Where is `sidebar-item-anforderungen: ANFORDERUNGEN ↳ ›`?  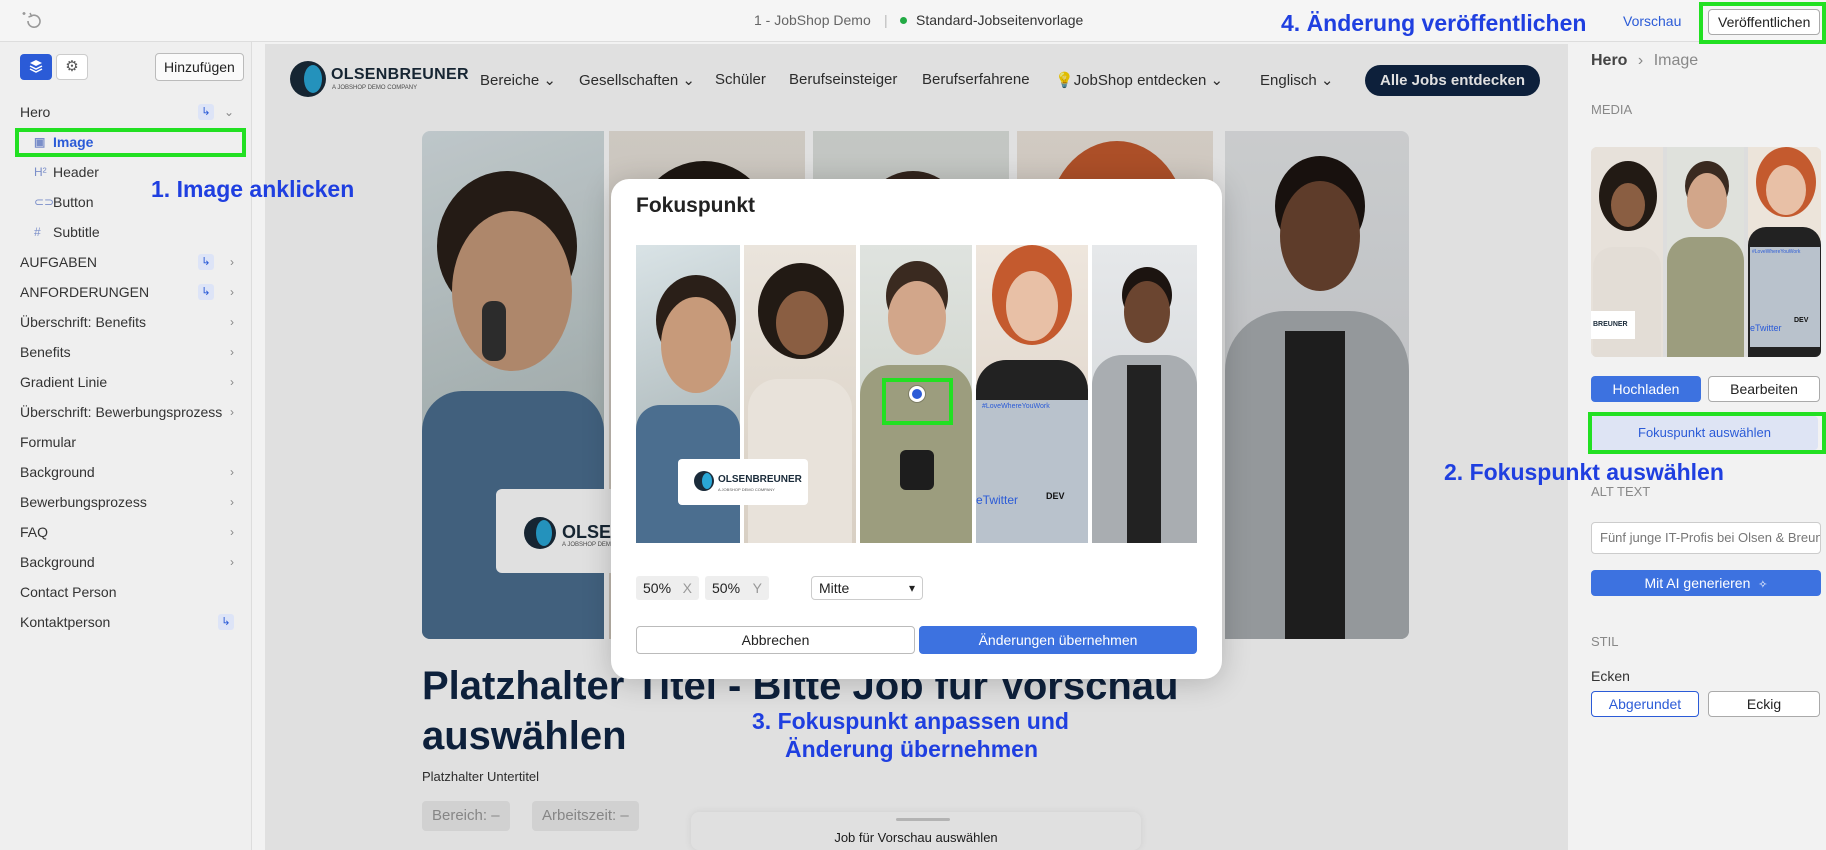 sidebar-item-anforderungen: ANFORDERUNGEN ↳ › is located at coordinates (127, 292).